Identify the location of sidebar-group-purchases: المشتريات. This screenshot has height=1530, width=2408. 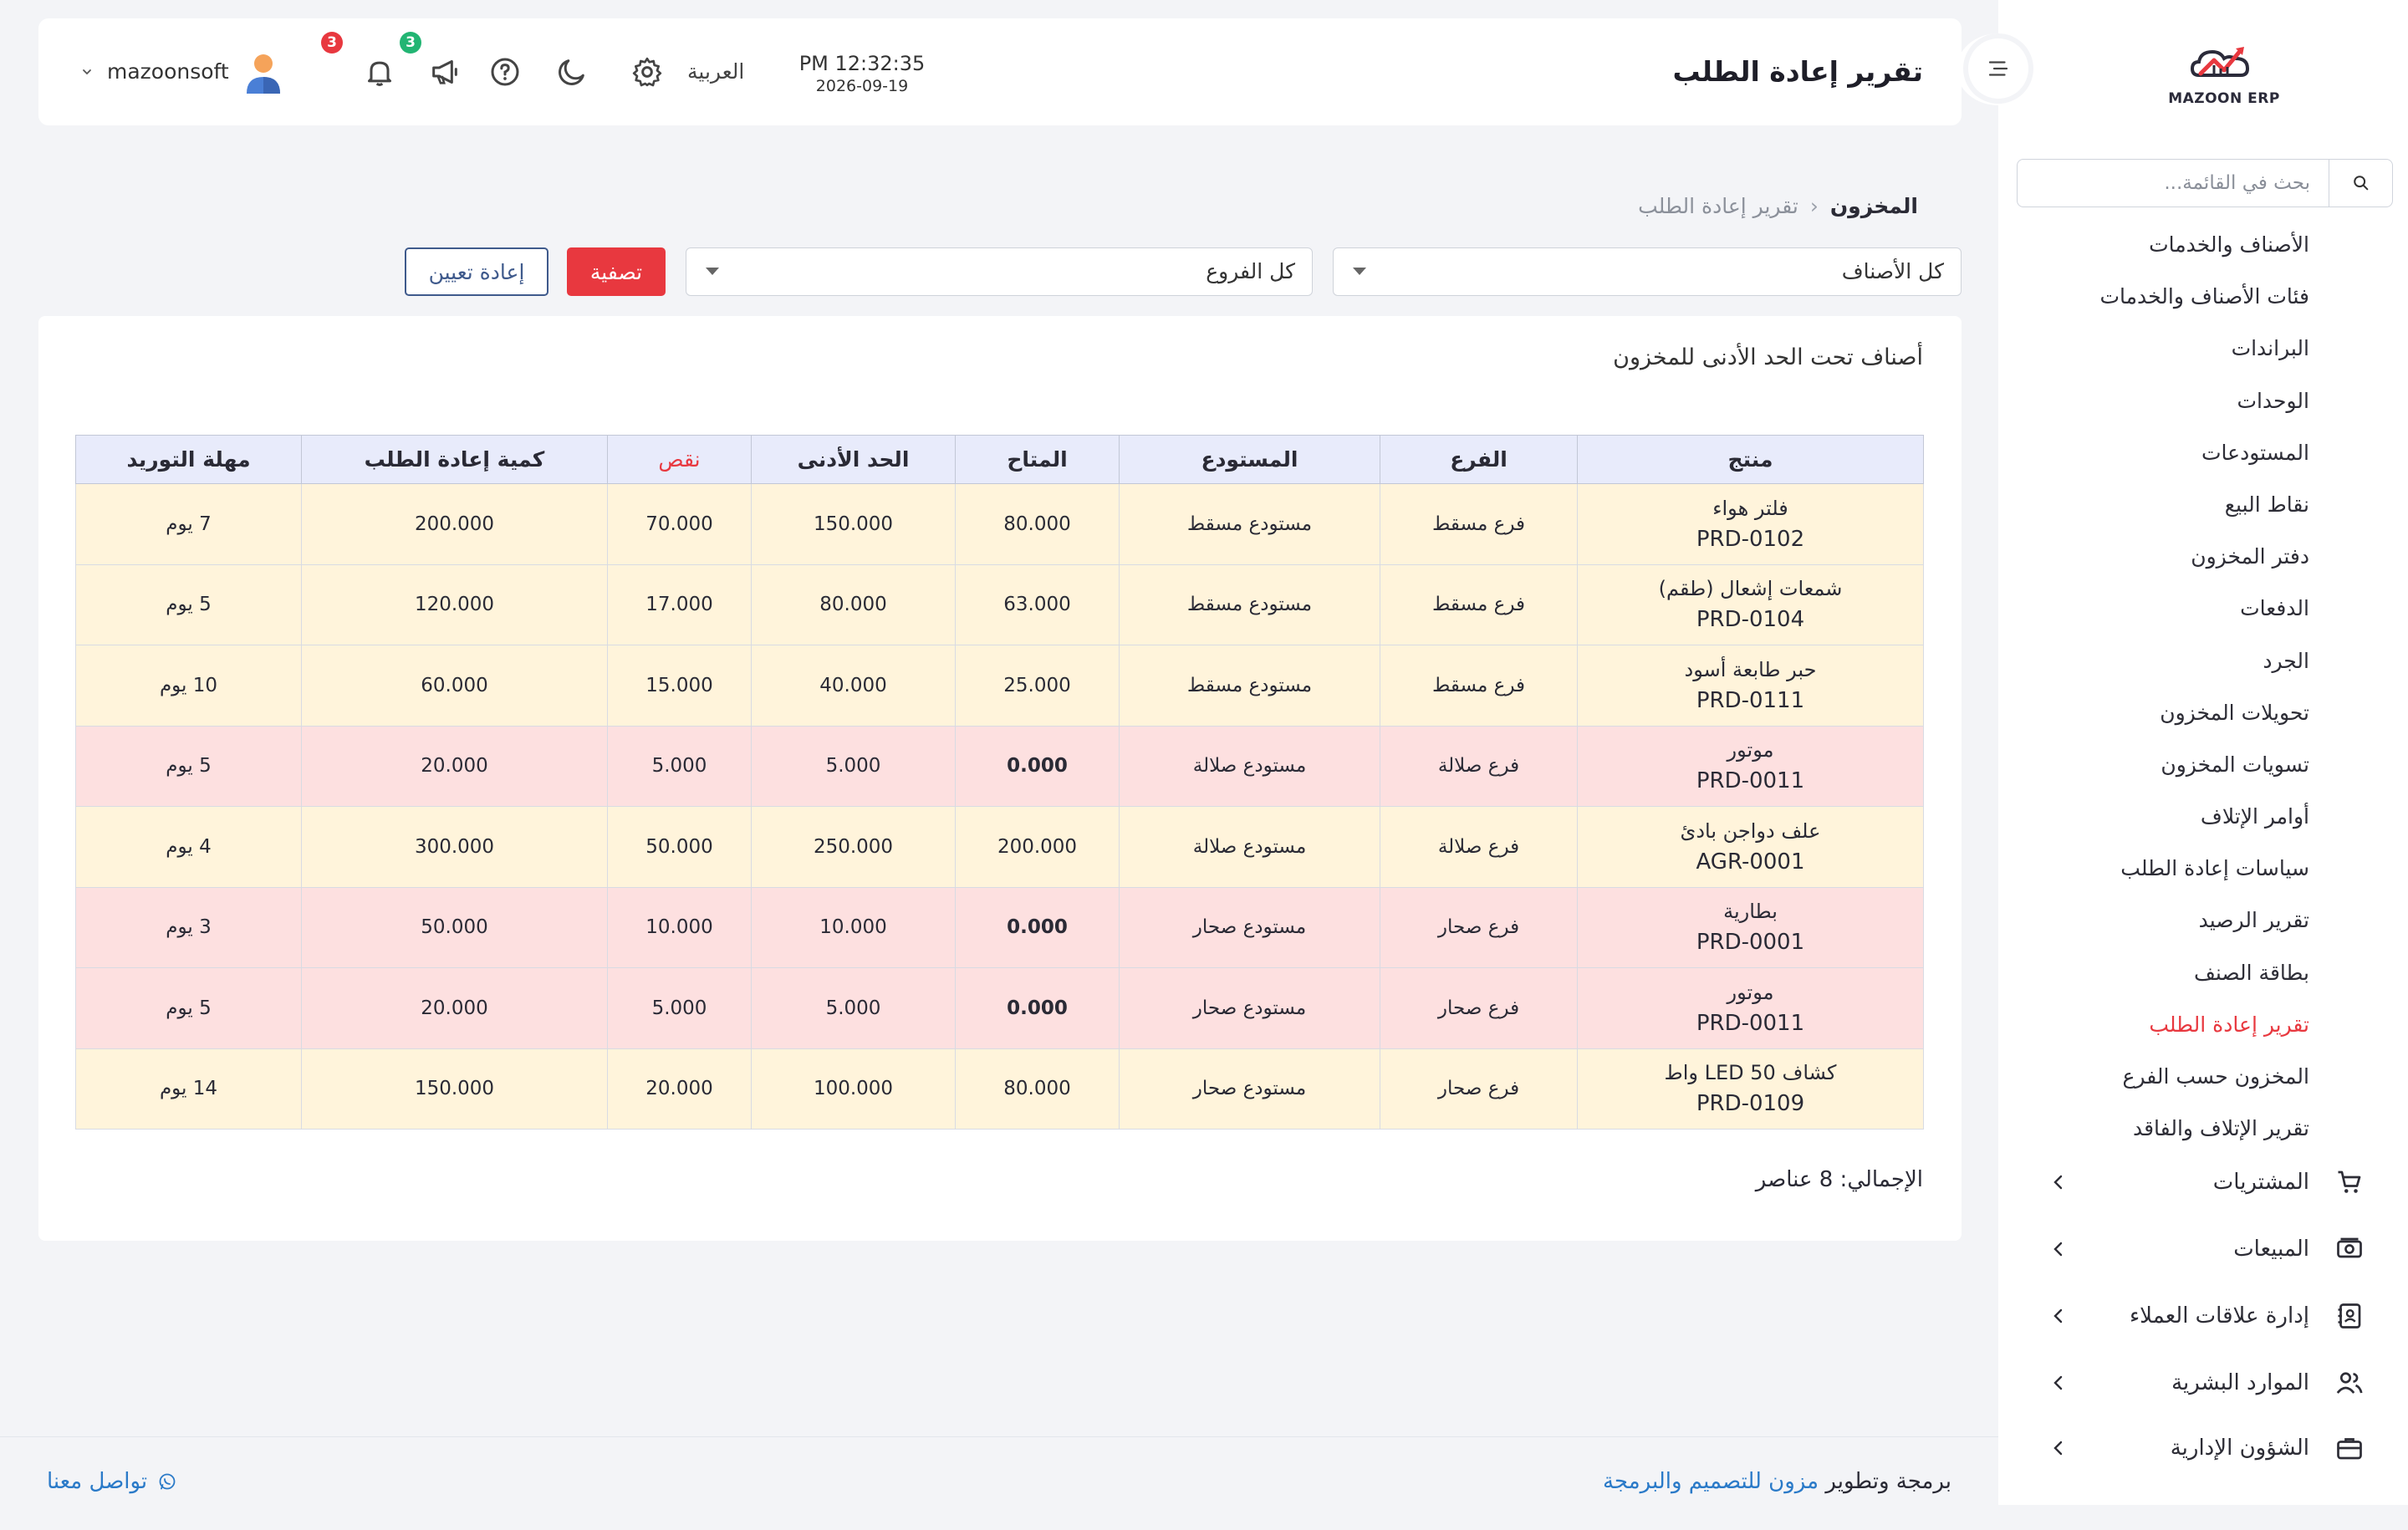
(2203, 1182).